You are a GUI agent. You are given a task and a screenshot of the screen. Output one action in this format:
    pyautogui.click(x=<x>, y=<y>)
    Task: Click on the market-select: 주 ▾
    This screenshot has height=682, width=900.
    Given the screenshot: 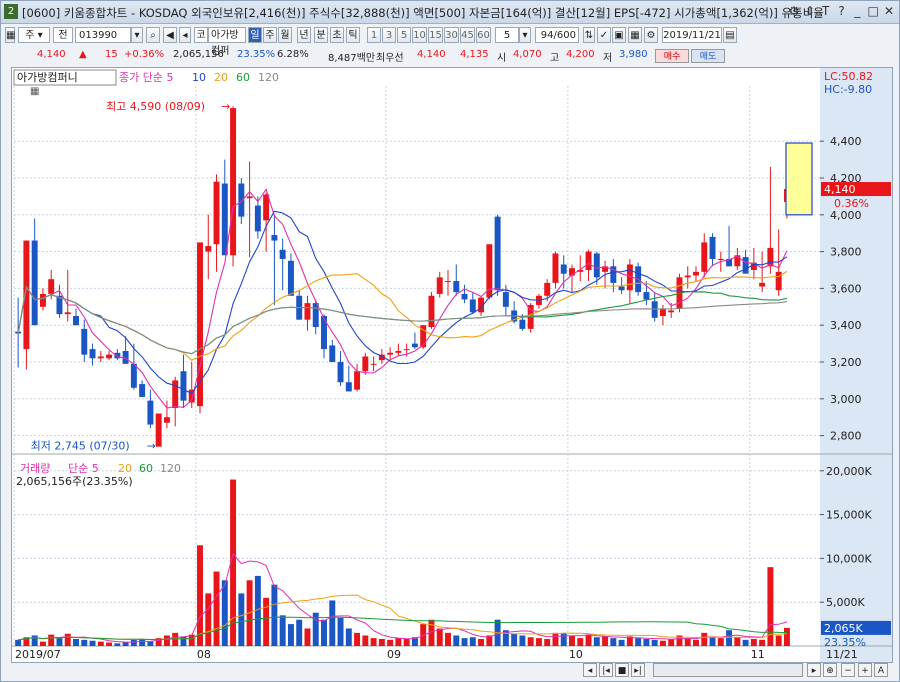 What is the action you would take?
    pyautogui.click(x=34, y=35)
    